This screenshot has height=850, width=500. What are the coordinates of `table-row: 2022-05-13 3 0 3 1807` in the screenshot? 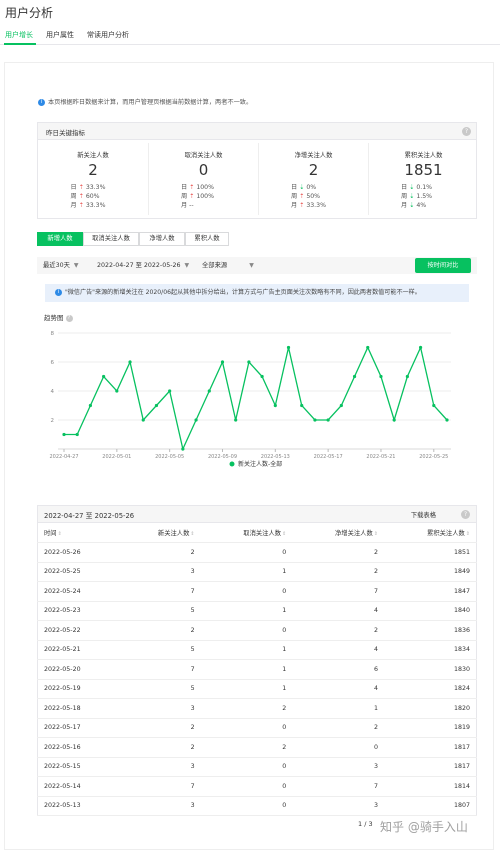 It's located at (257, 806).